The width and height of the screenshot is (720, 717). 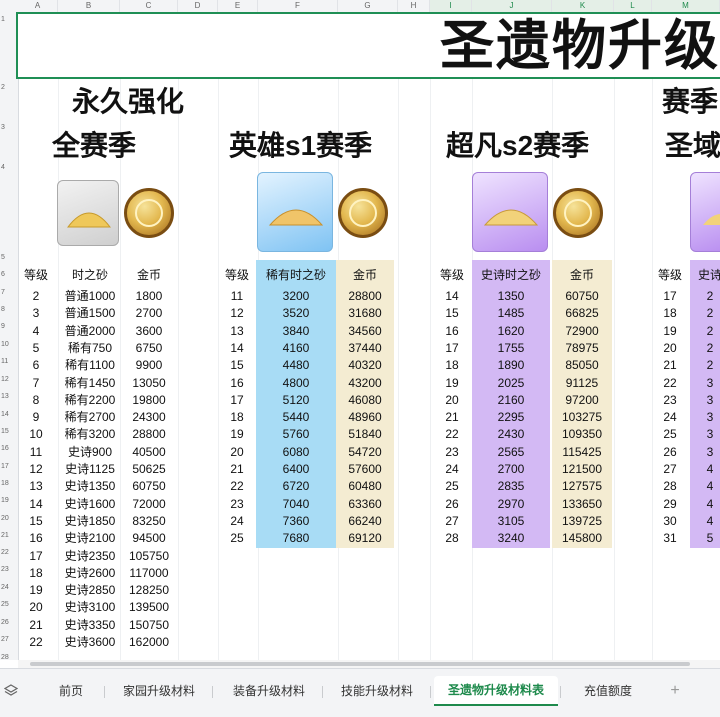 I want to click on column-header-B: B, so click(x=89, y=6).